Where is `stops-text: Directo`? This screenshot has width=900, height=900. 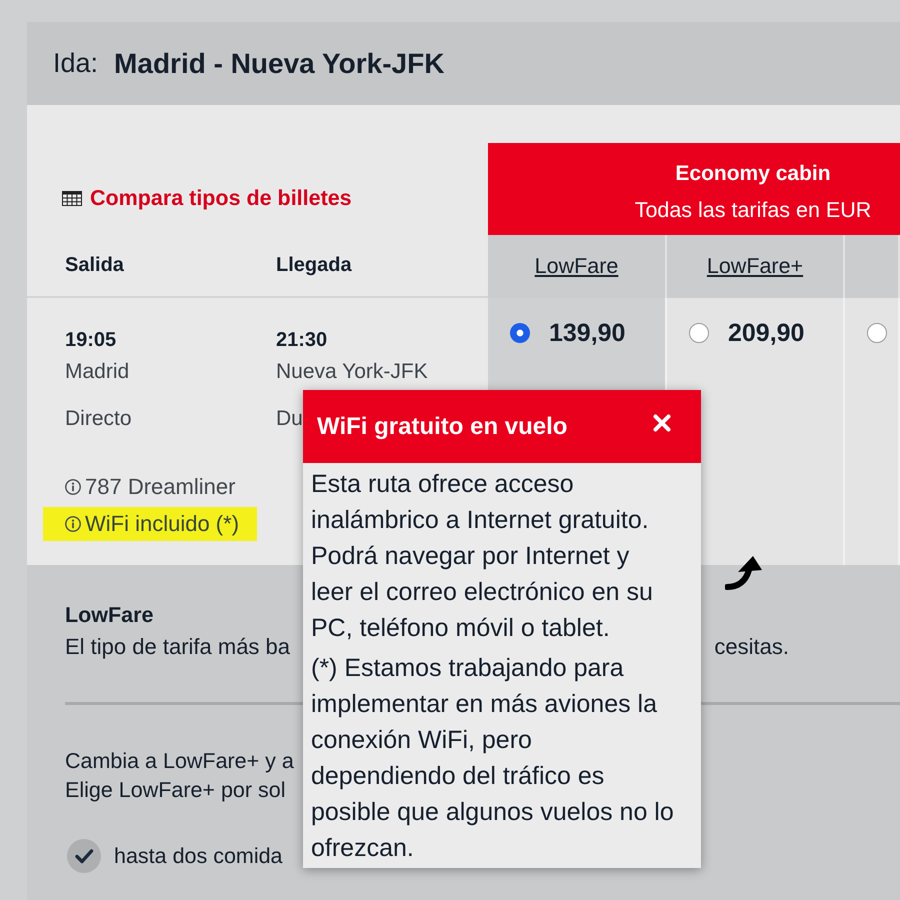 stops-text: Directo is located at coordinates (98, 419).